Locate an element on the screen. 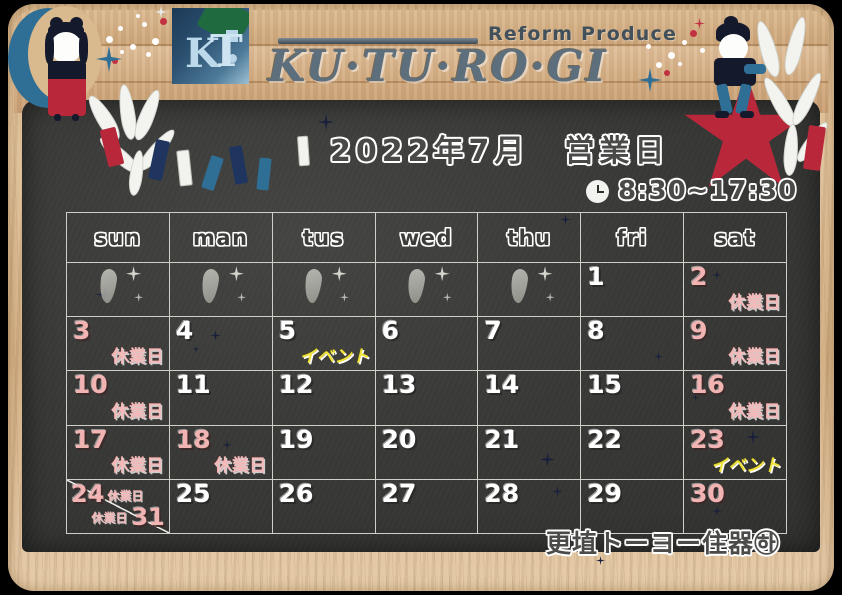 Image resolution: width=842 pixels, height=595 pixels. logo-letter-t: T is located at coordinates (226, 51).